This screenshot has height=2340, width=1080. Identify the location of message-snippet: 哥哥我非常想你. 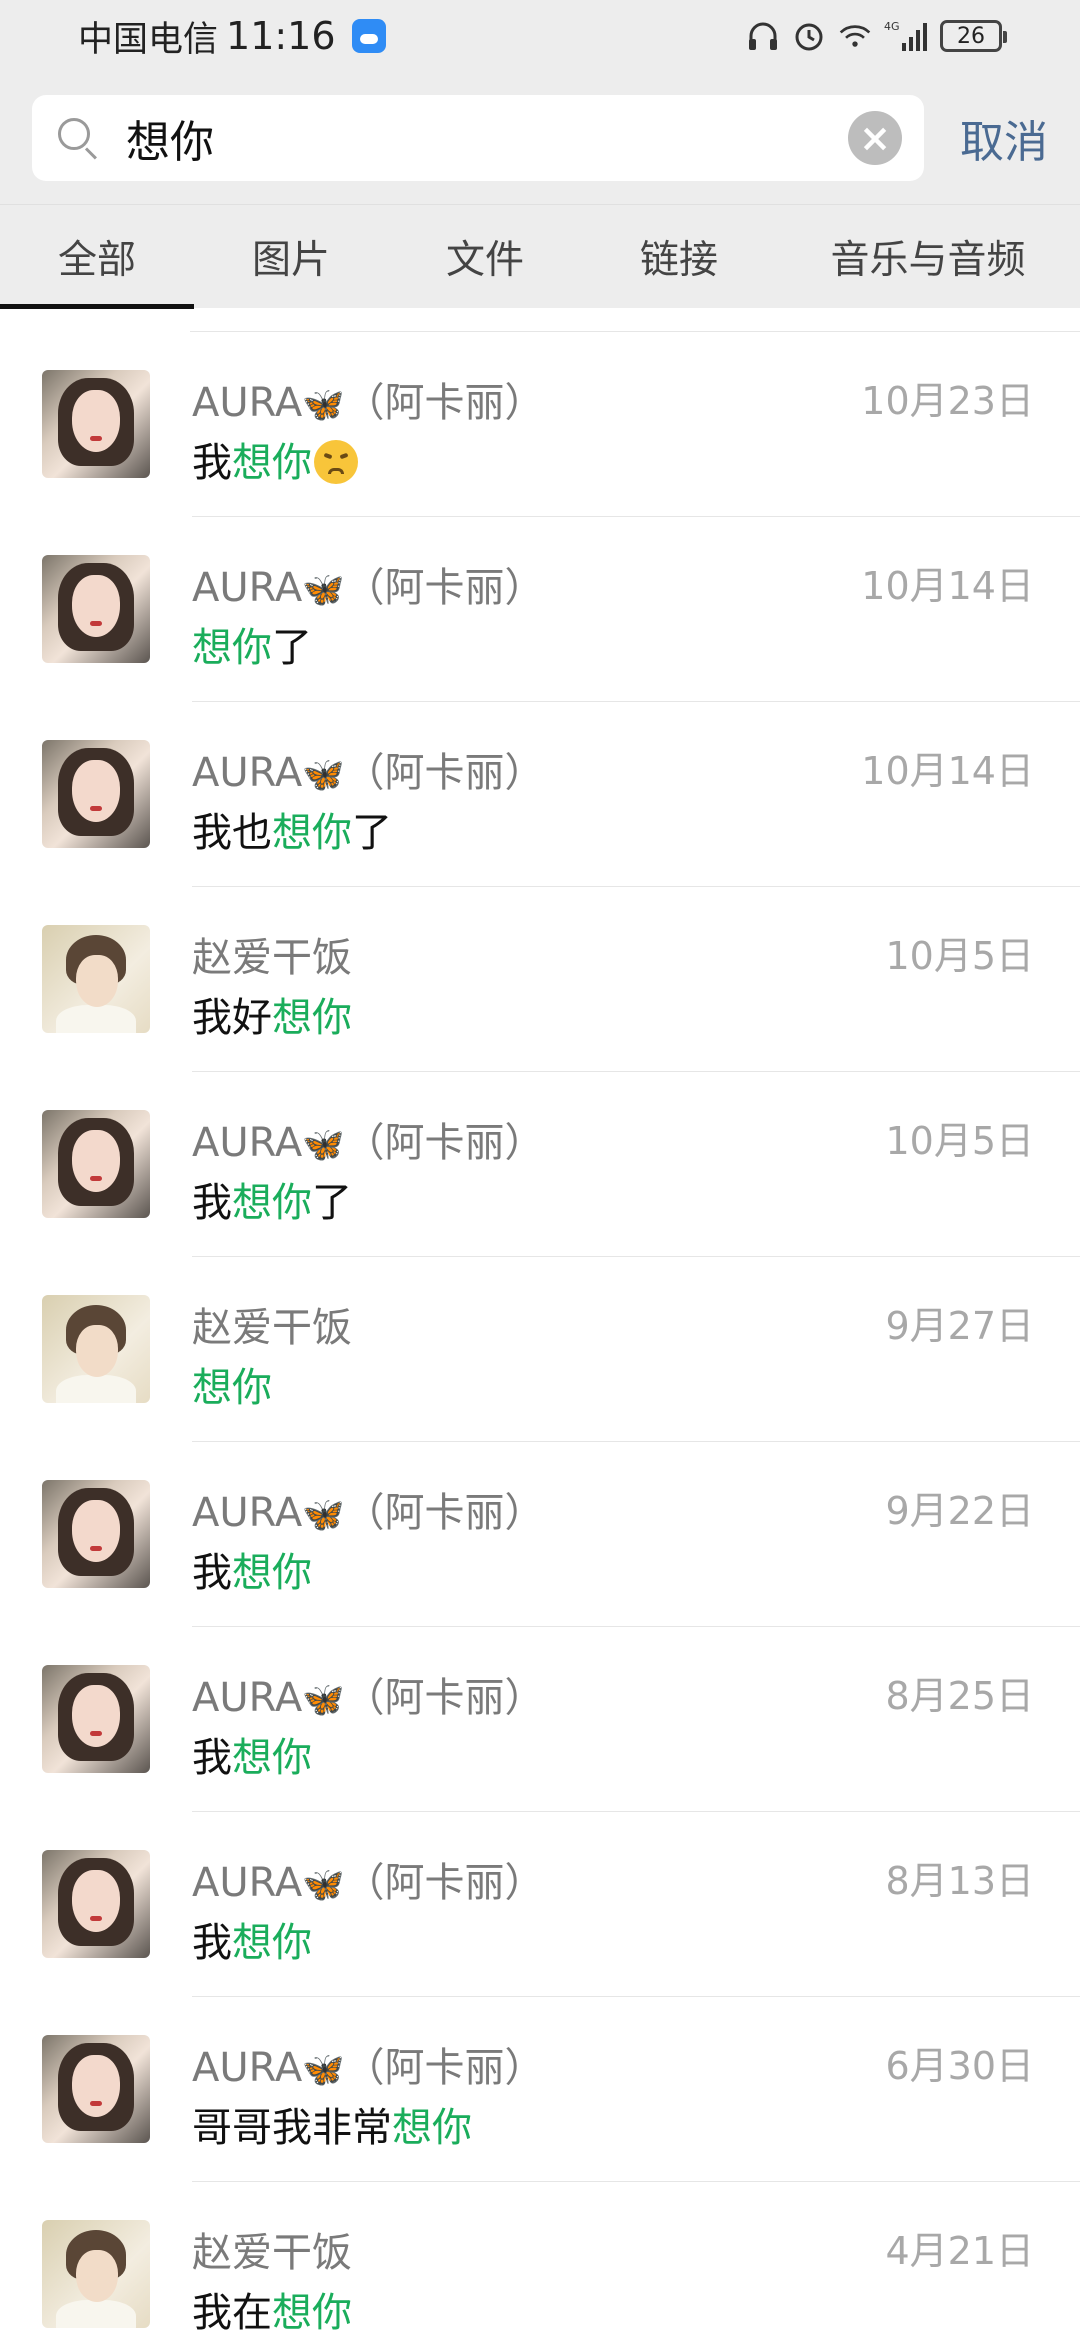
(332, 2124).